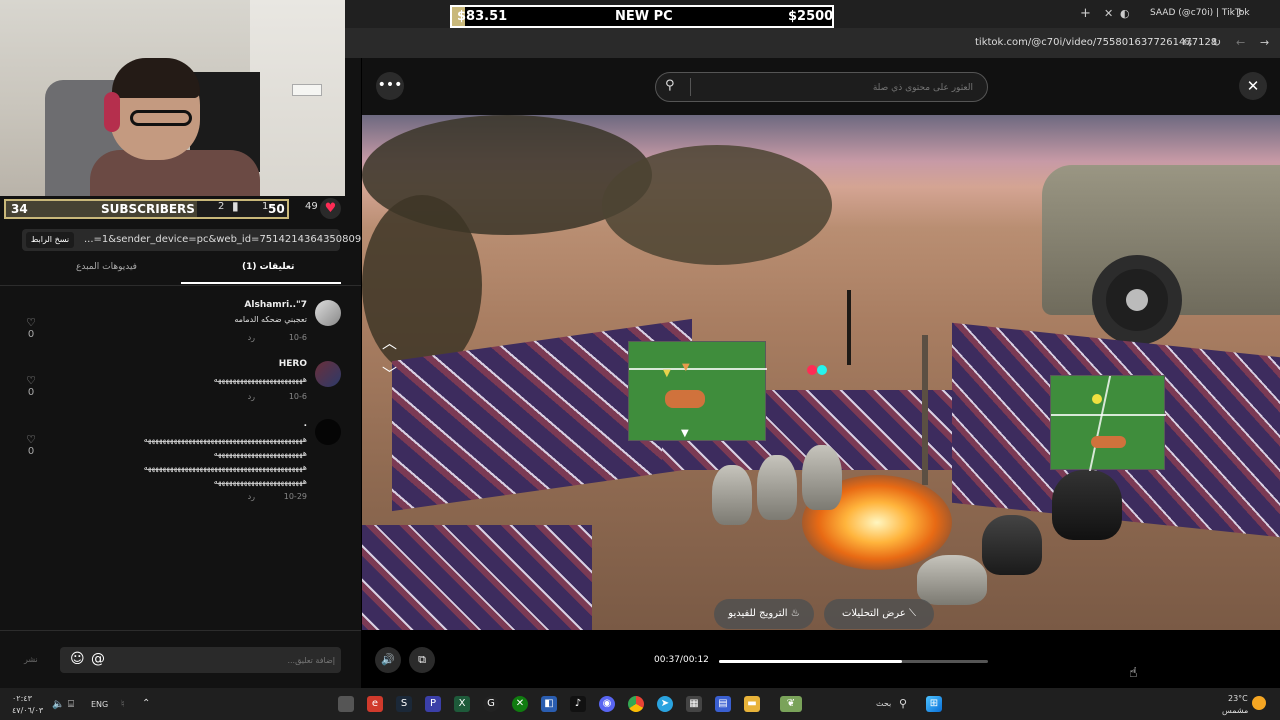 The image size is (1280, 720). Describe the element at coordinates (1264, 42) in the screenshot. I see `back-icon: →` at that location.